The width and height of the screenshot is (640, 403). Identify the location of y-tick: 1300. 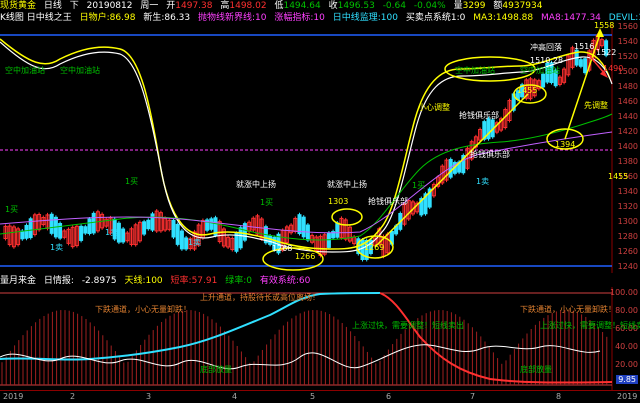
(627, 221).